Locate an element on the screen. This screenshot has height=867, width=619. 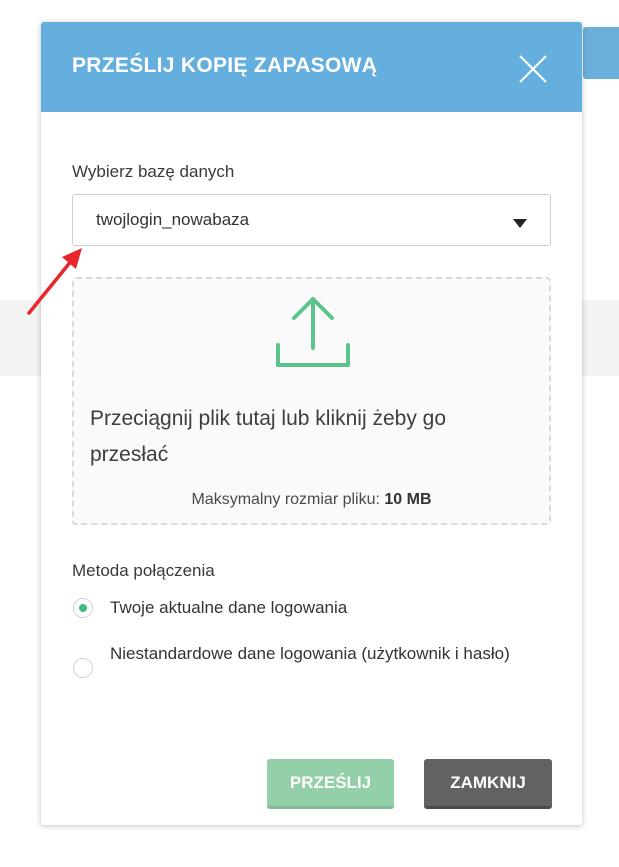
upload-icon is located at coordinates (313, 333).